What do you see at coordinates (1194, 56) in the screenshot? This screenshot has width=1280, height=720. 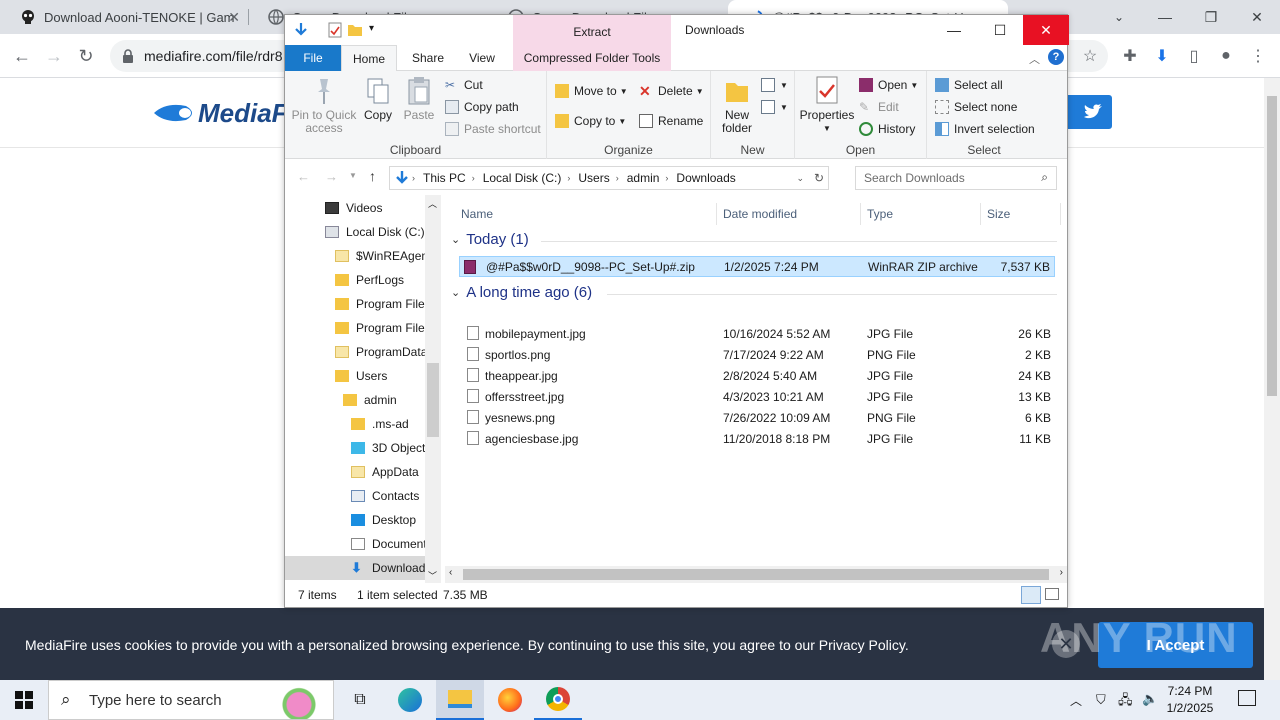 I see `sidepanel-icon: ▯` at bounding box center [1194, 56].